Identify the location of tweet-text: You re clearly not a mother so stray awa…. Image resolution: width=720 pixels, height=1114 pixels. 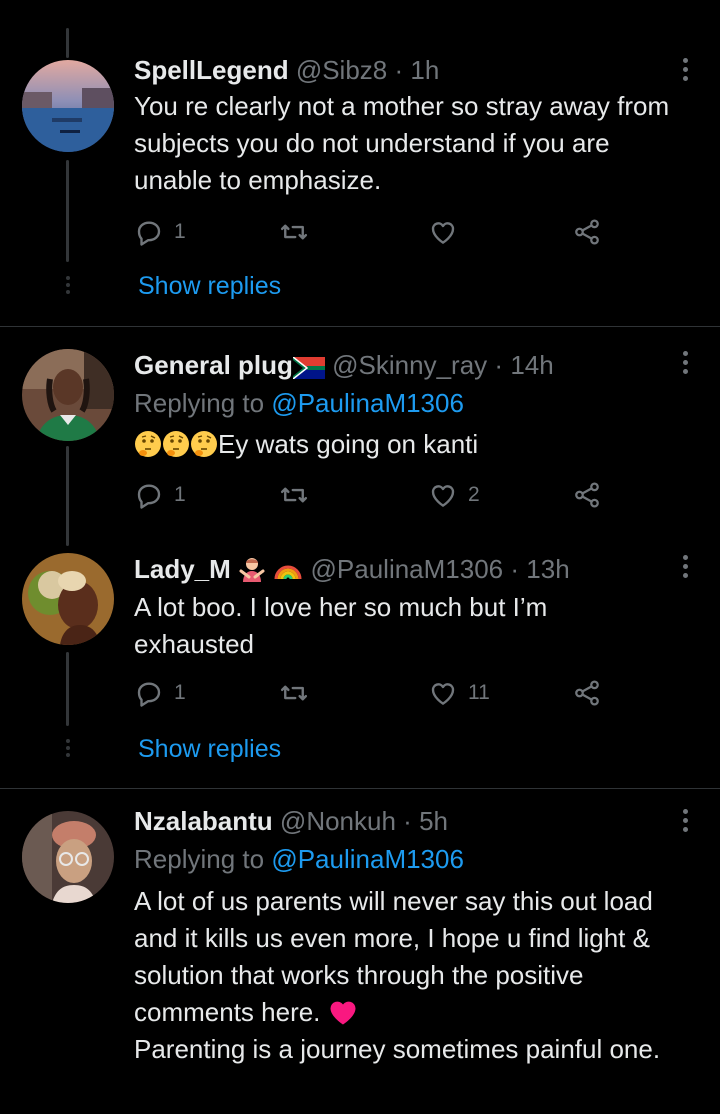
(414, 143).